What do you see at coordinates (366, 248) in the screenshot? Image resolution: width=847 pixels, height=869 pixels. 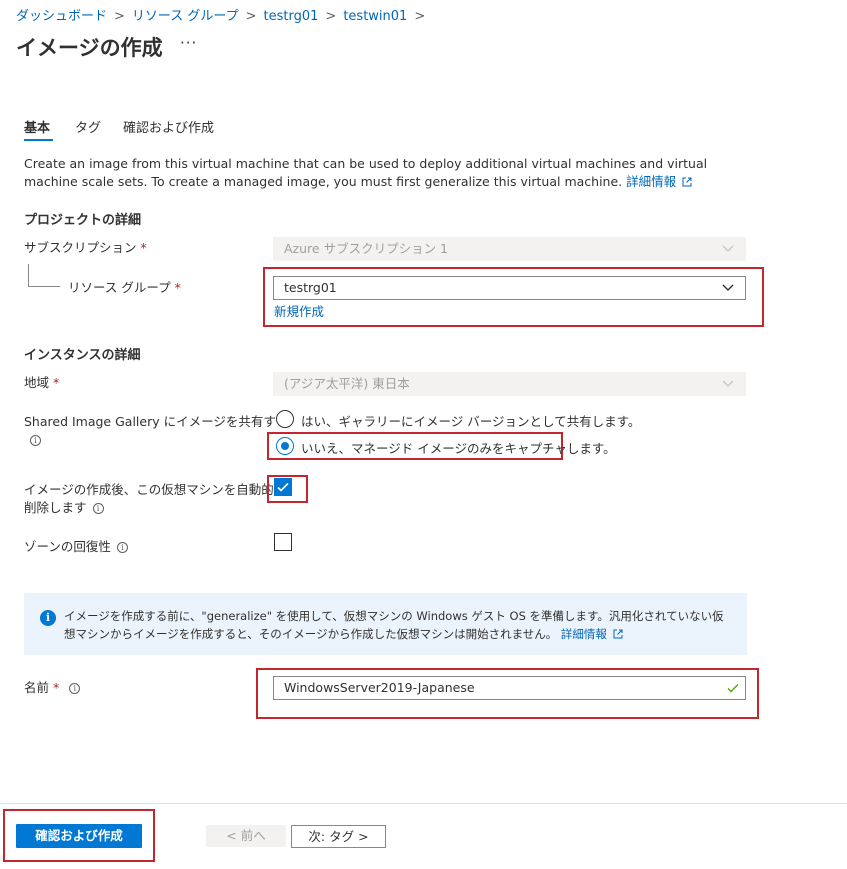 I see `subscription-value: Azure サブスクリプション 1` at bounding box center [366, 248].